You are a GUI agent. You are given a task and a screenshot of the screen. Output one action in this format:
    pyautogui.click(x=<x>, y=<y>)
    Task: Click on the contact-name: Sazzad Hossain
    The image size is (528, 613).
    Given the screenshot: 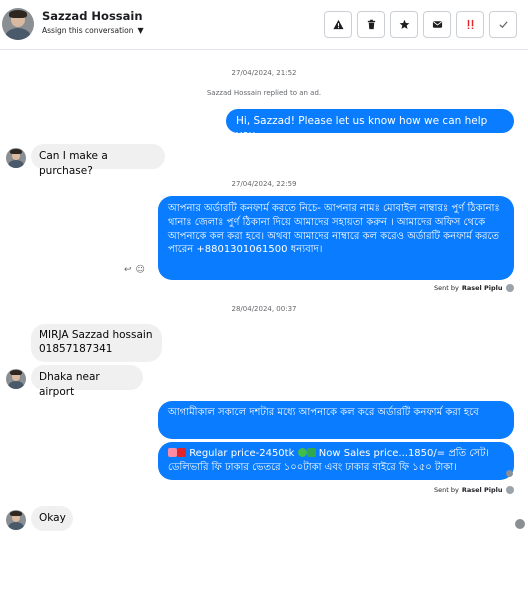 What is the action you would take?
    pyautogui.click(x=92, y=16)
    